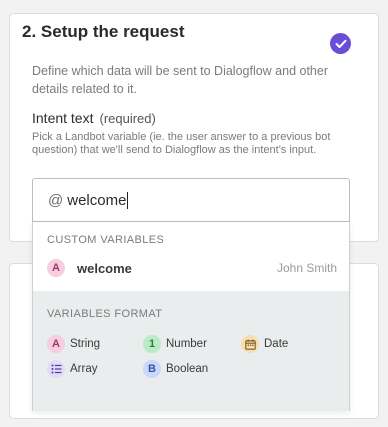 The height and width of the screenshot is (427, 388). Describe the element at coordinates (306, 268) in the screenshot. I see `variable-owner: John Smith` at that location.